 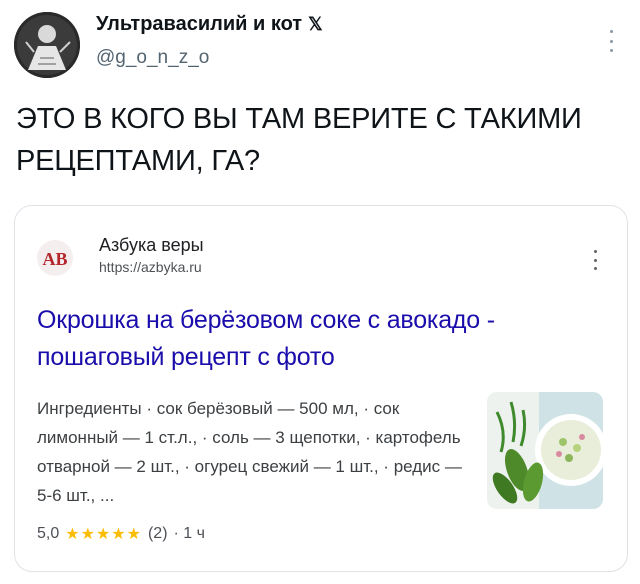 I want to click on x-logo-icon: 𝕏, so click(x=315, y=24).